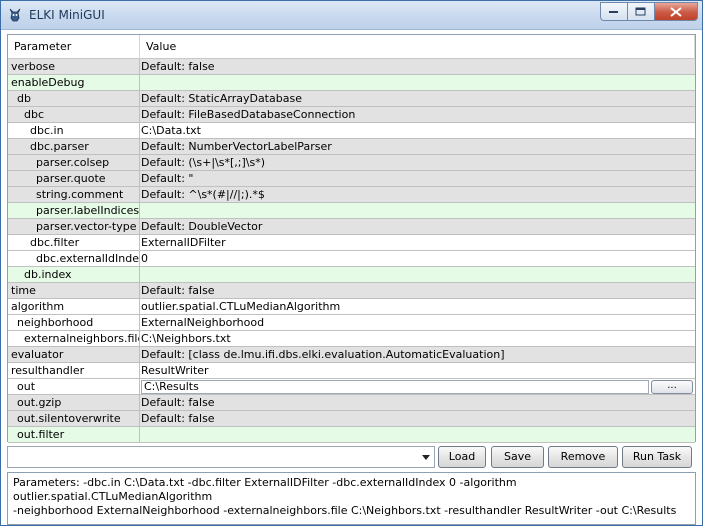  Describe the element at coordinates (74, 226) in the screenshot. I see `parameter-name-cell: parser.vector-type` at that location.